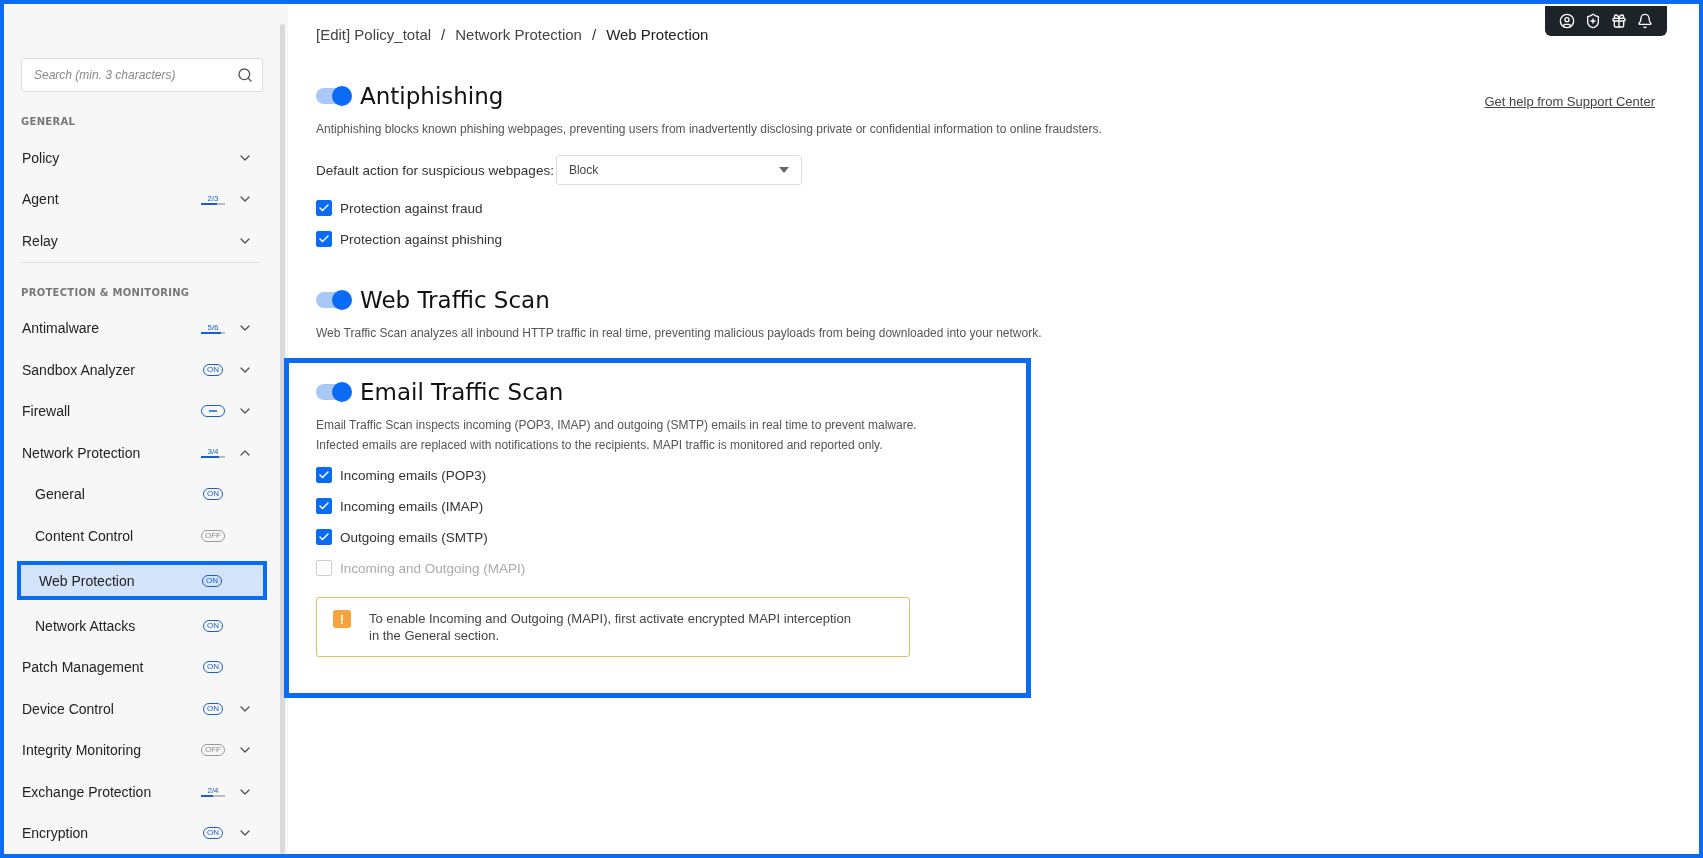 The height and width of the screenshot is (858, 1703). I want to click on breadcrumb-item: [Edit] Policy_total, so click(374, 40).